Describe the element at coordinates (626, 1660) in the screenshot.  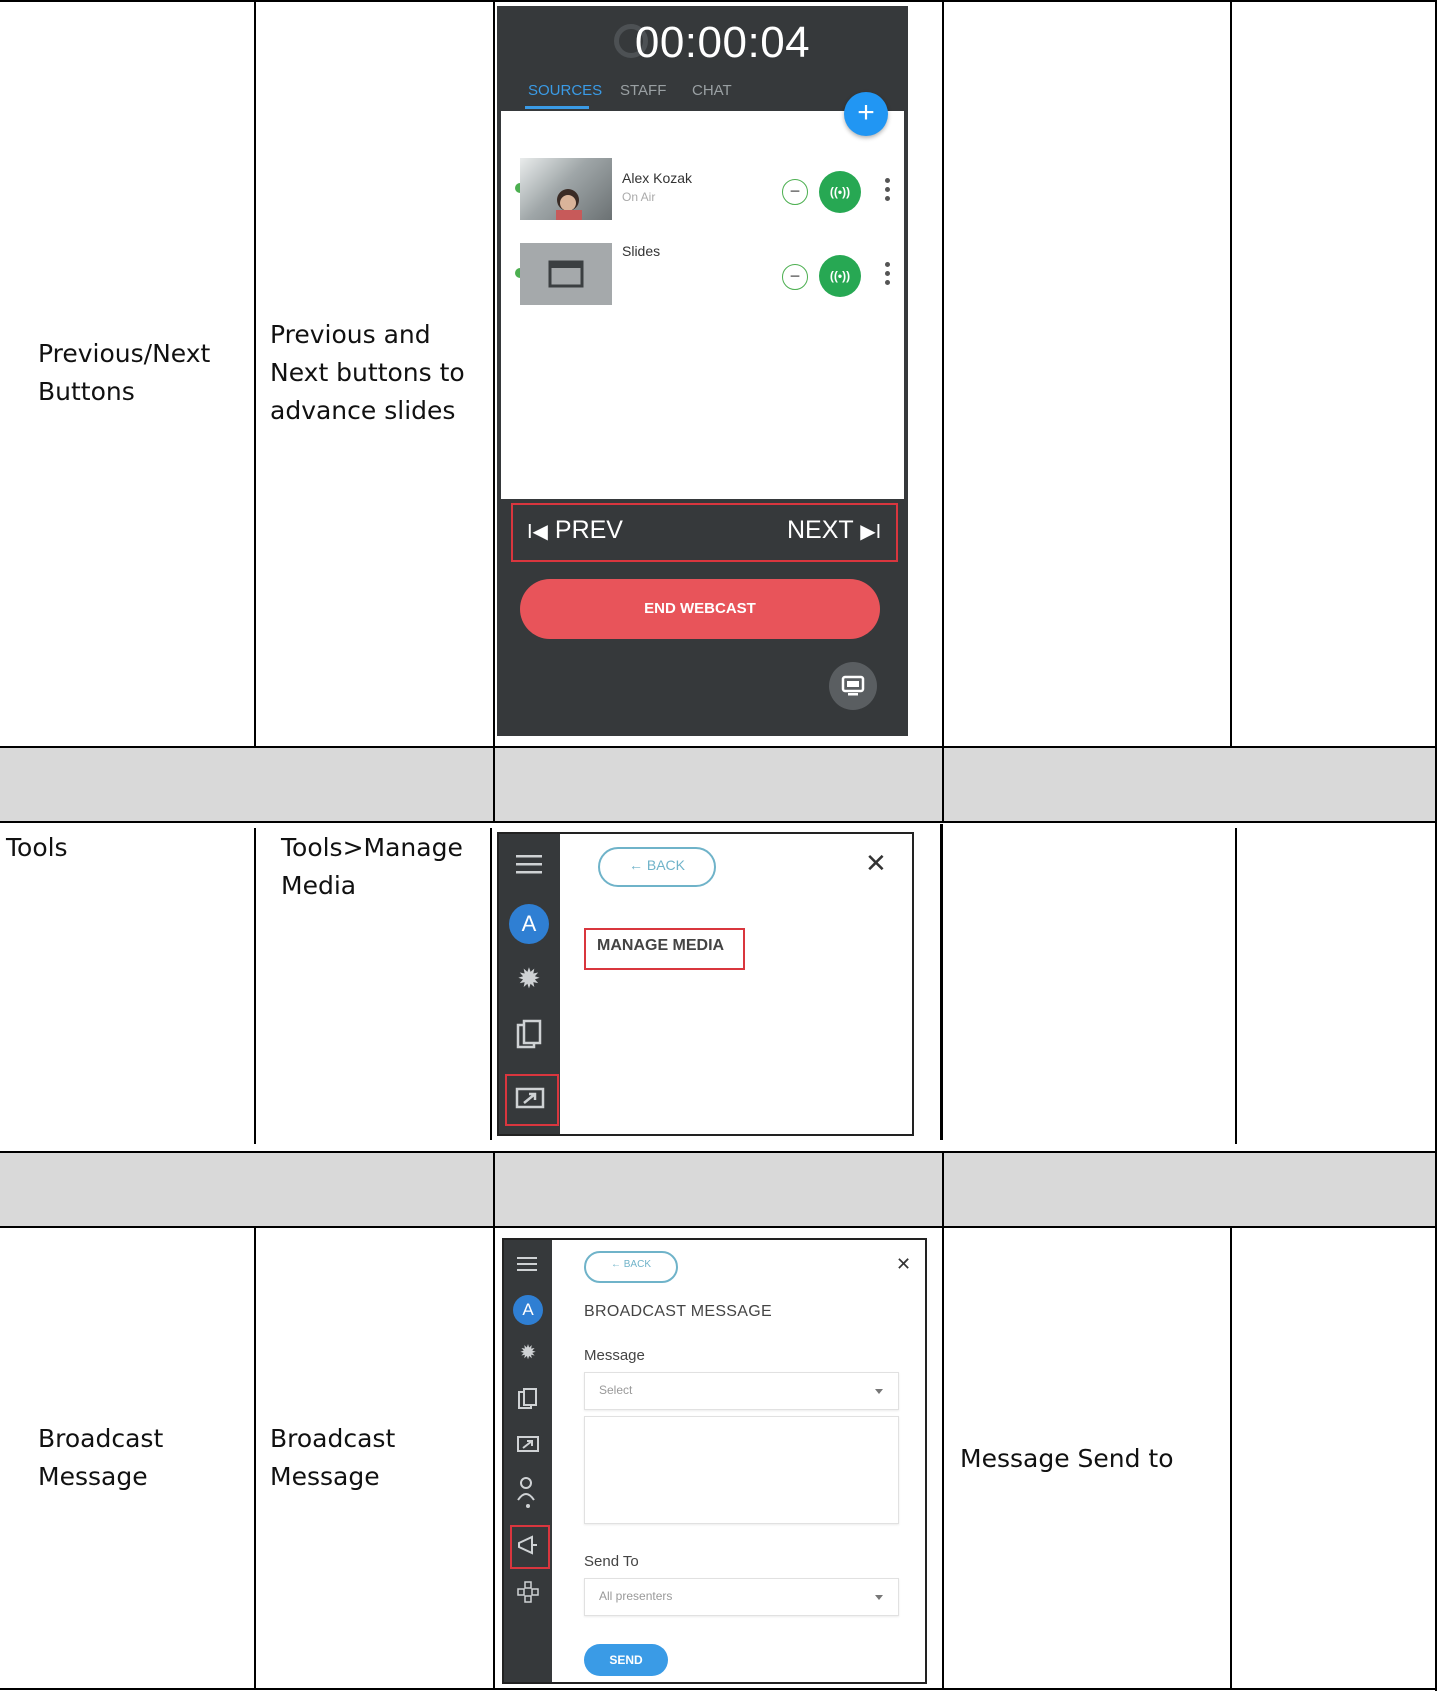
I see `send-button: SEND` at that location.